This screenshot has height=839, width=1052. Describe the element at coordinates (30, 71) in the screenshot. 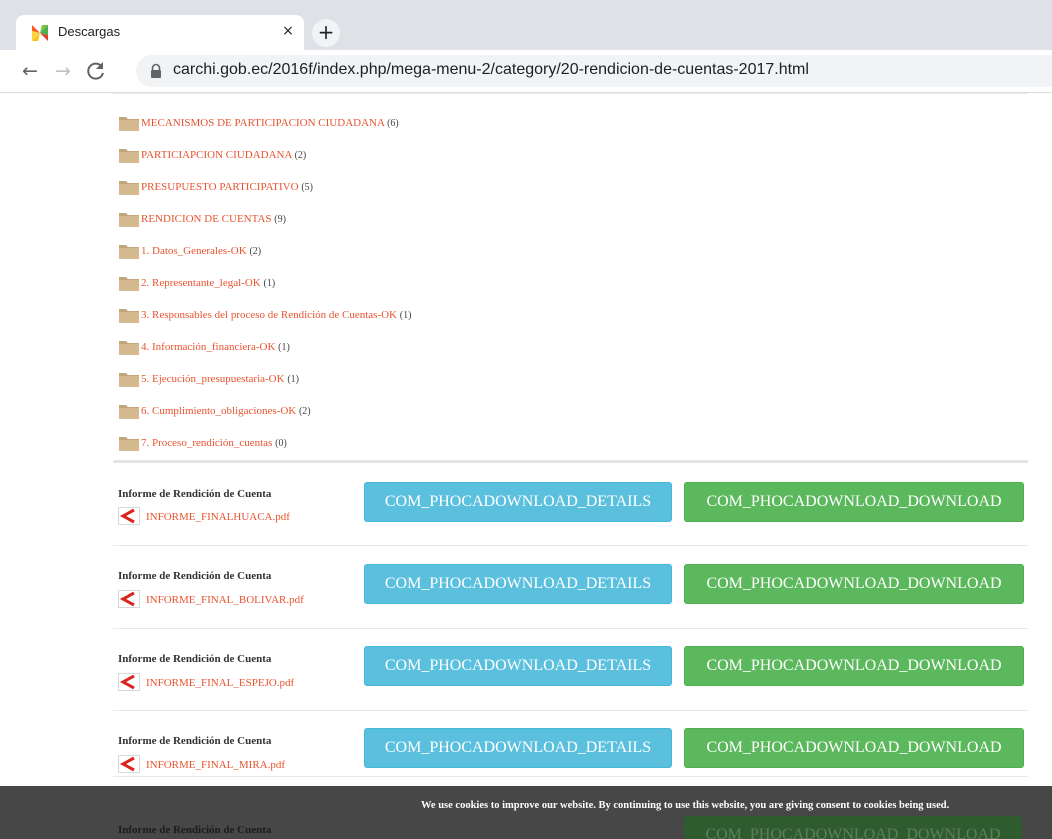

I see `back-arrow-icon: ←` at that location.